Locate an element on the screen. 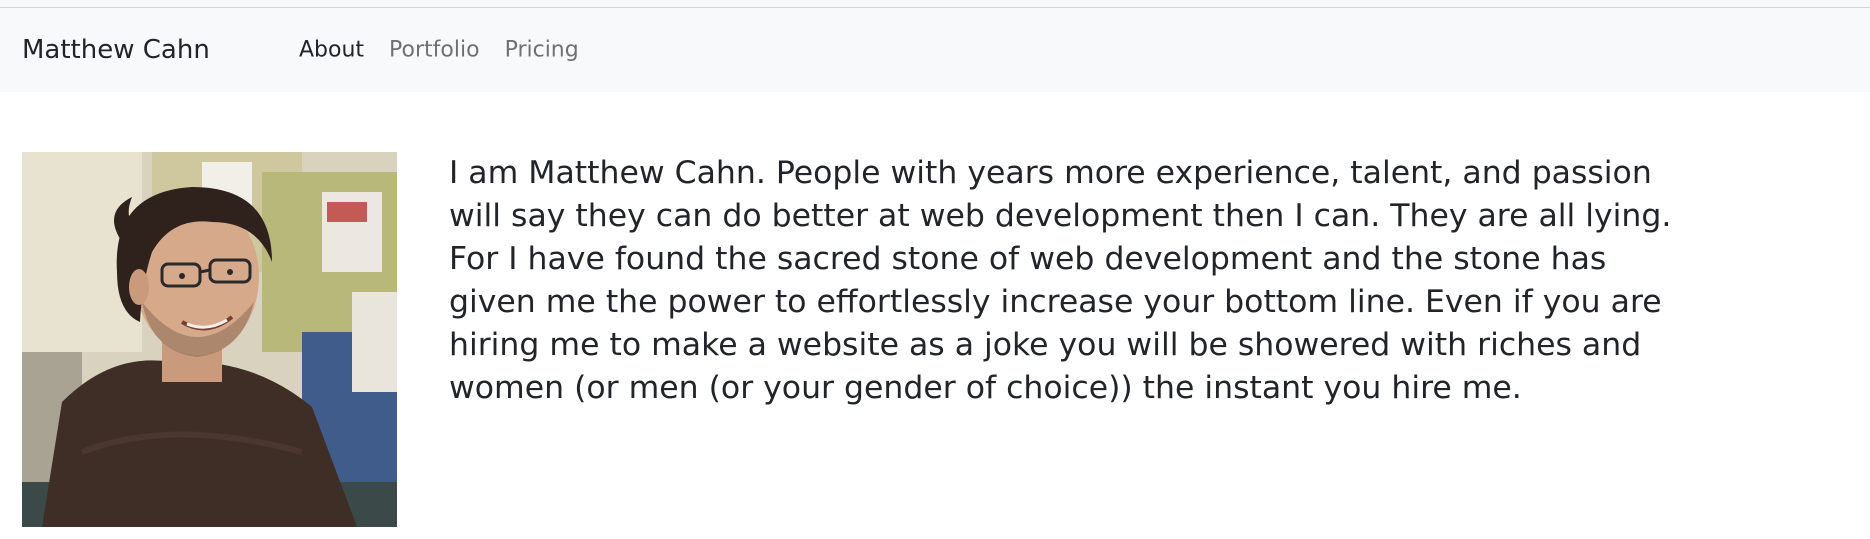 This screenshot has width=1870, height=539. nav-link-about: About is located at coordinates (331, 50).